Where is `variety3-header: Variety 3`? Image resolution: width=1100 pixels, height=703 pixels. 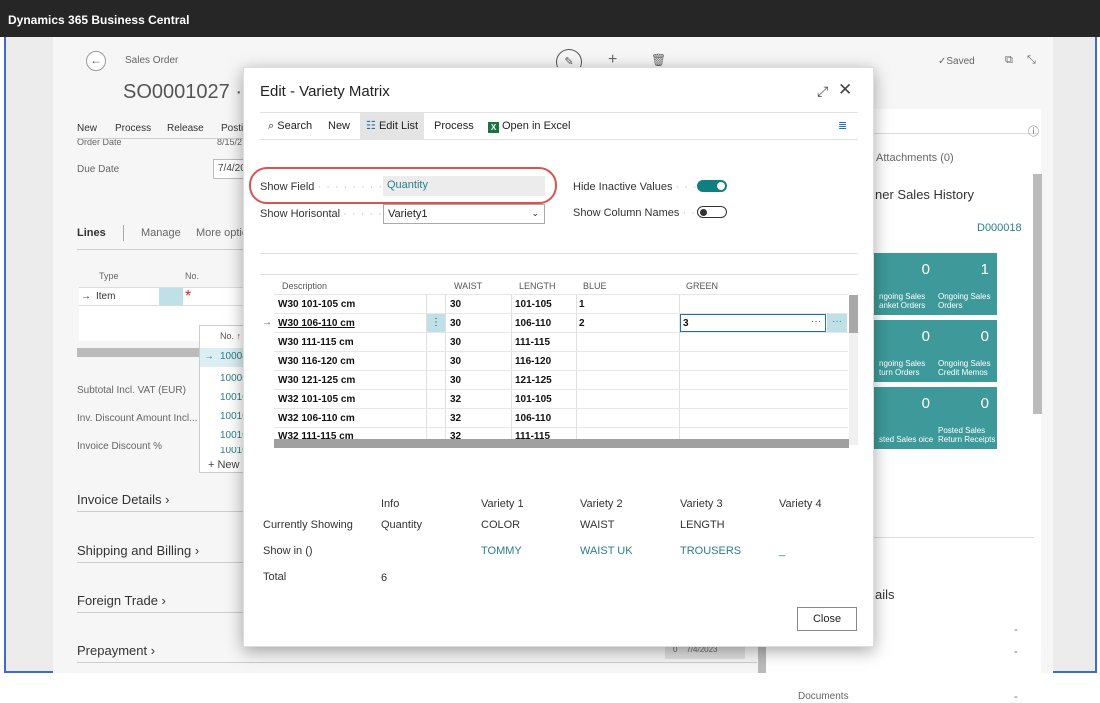
variety3-header: Variety 3 is located at coordinates (701, 504).